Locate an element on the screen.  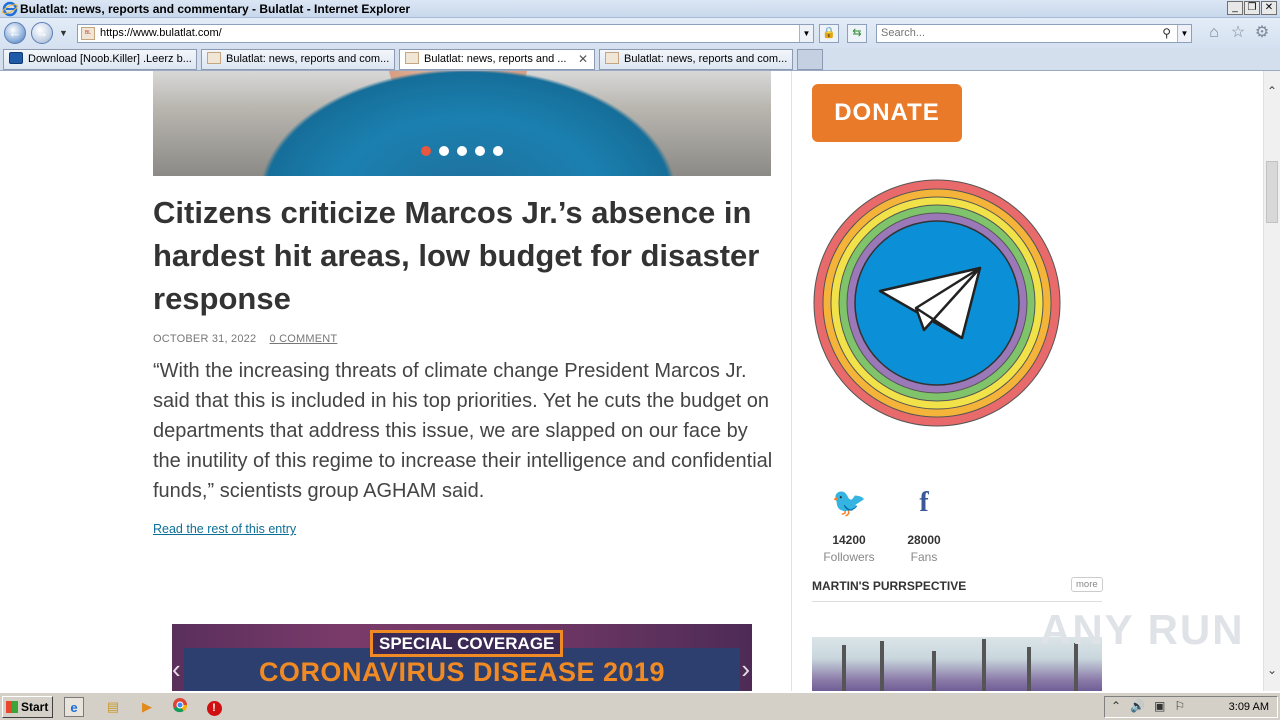
internet-explorer-icon is located at coordinates (10, 9).